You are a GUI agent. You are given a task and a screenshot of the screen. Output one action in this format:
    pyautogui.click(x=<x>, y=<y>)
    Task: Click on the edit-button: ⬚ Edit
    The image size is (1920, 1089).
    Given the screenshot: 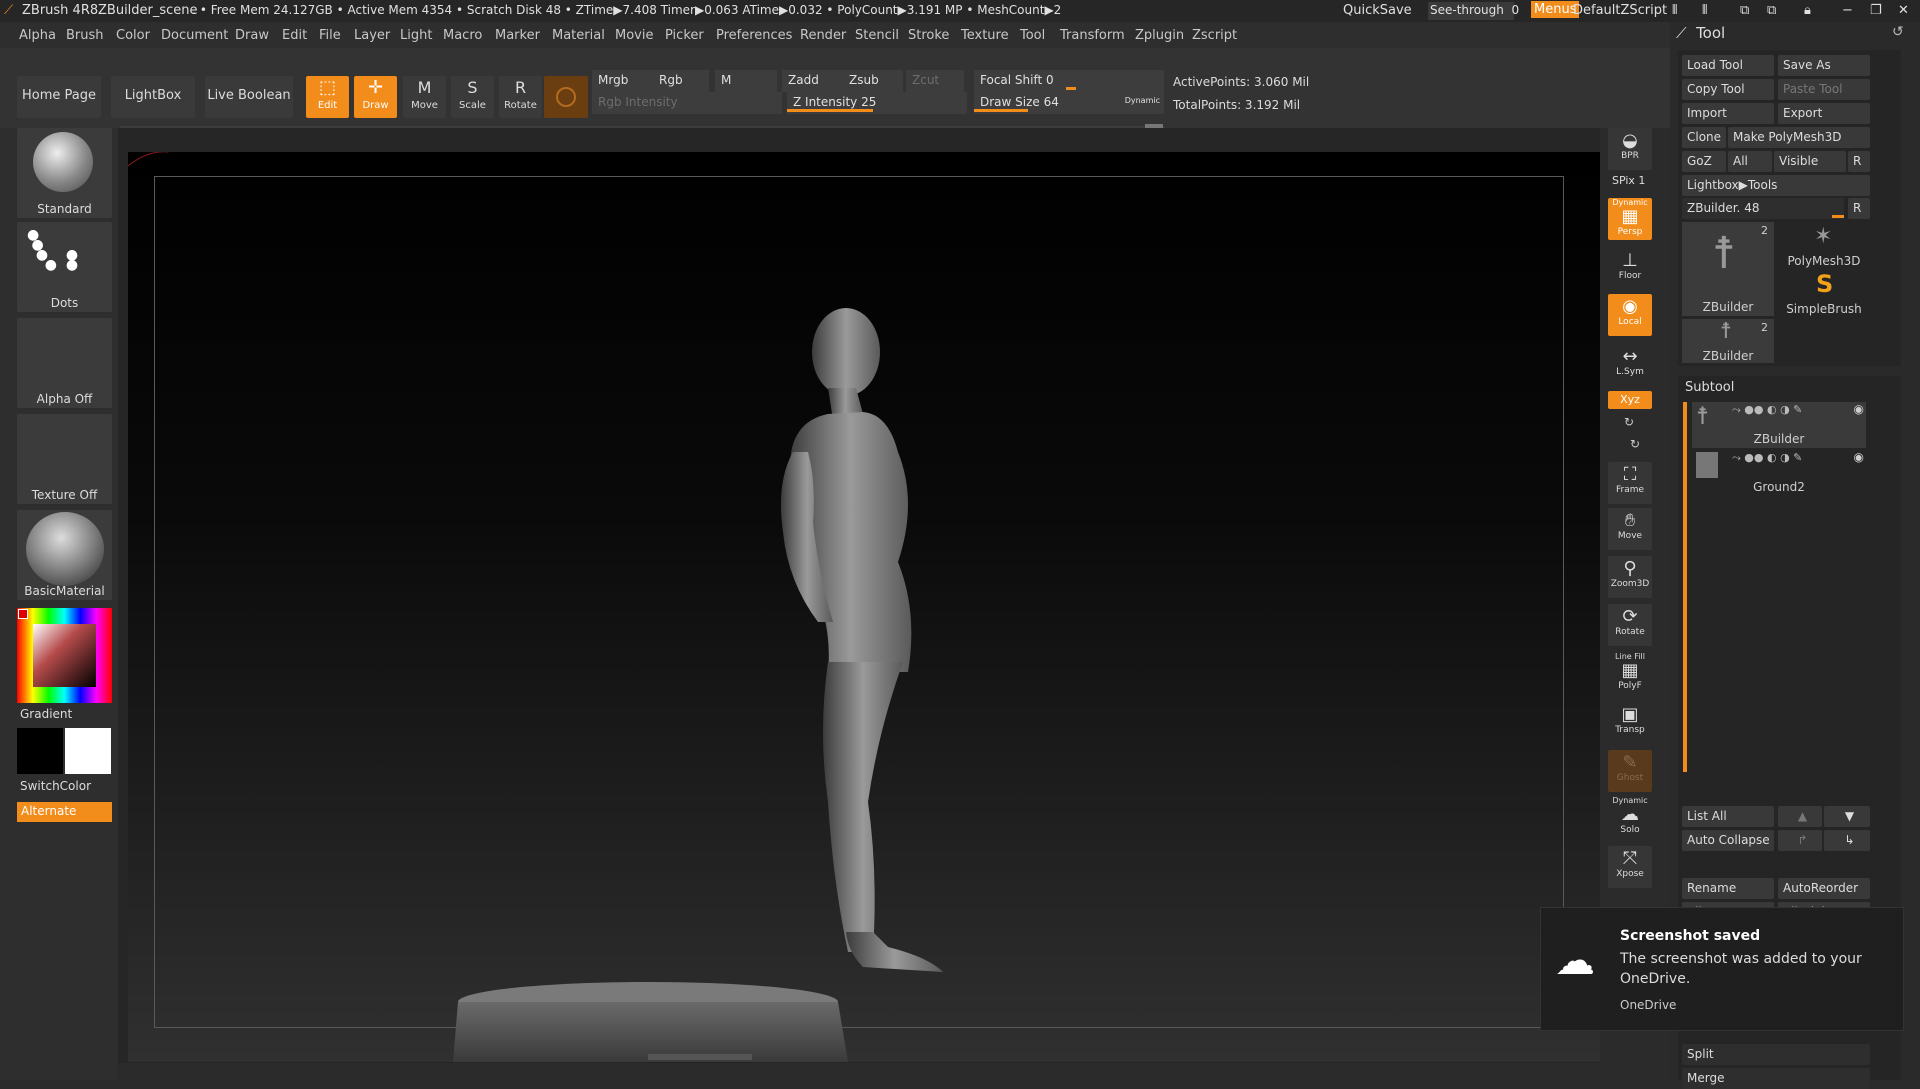 What is the action you would take?
    pyautogui.click(x=327, y=97)
    